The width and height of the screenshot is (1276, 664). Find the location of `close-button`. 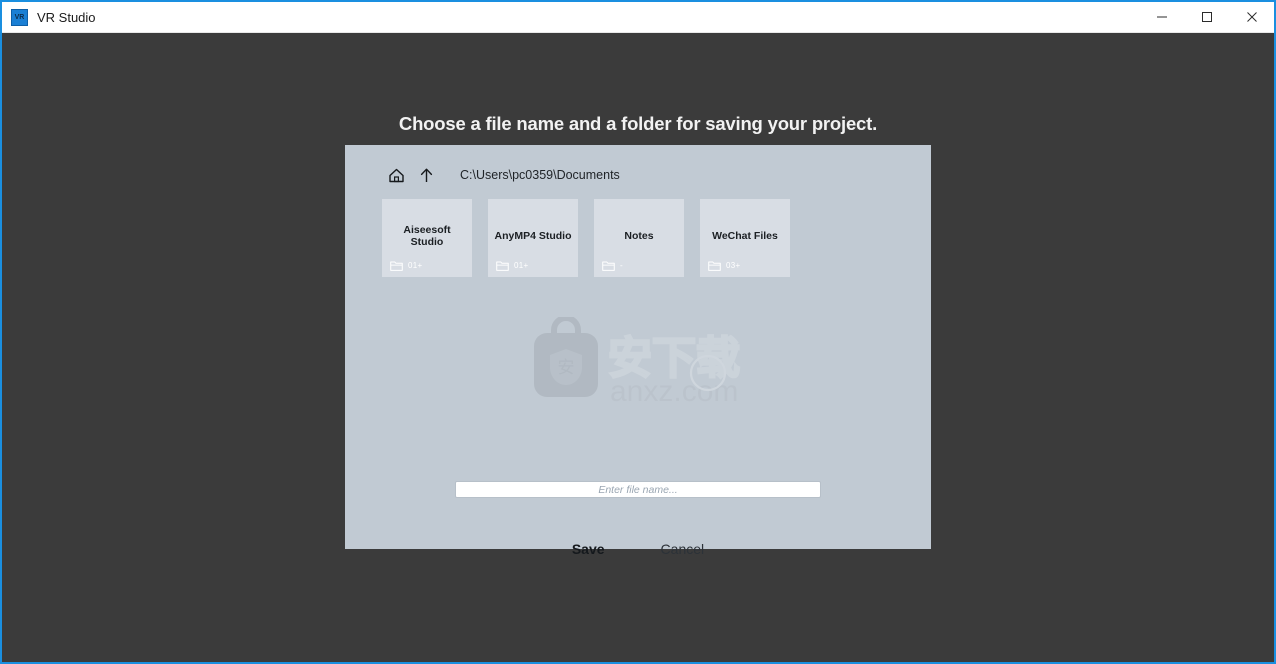

close-button is located at coordinates (1251, 17).